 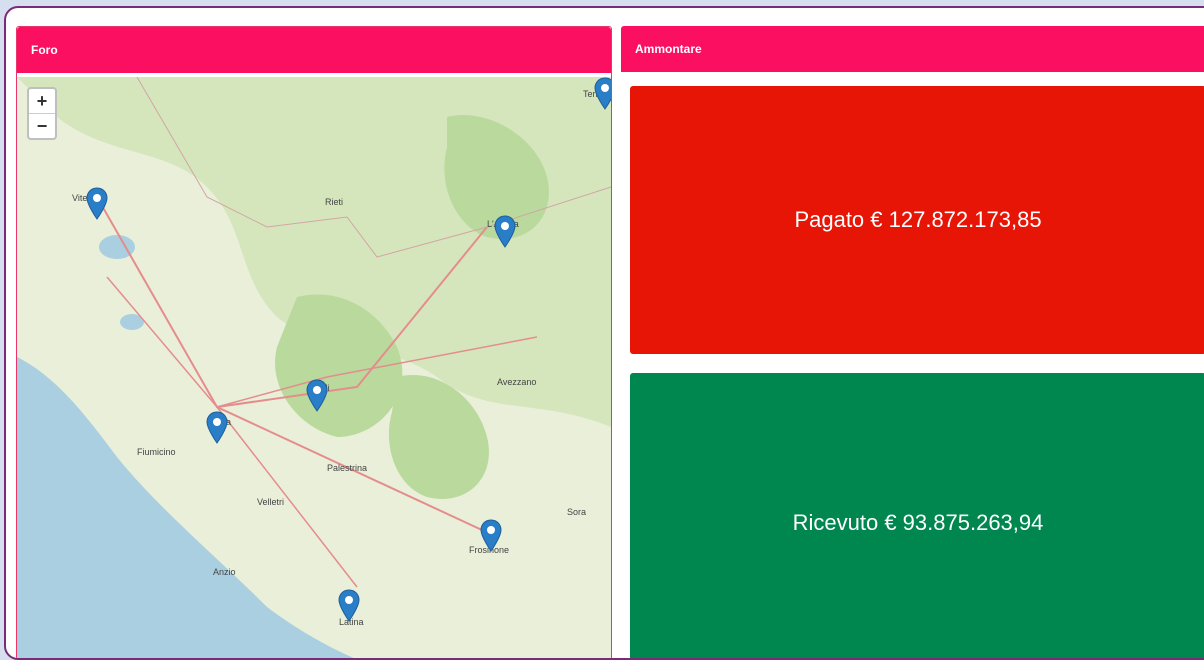 What do you see at coordinates (314, 50) in the screenshot?
I see `foro-panel-header: Foro` at bounding box center [314, 50].